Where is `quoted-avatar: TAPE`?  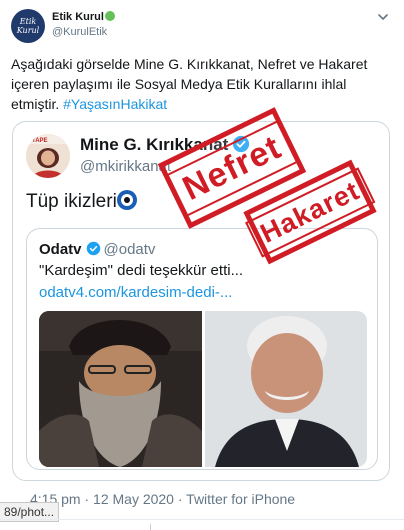
quoted-avatar: TAPE is located at coordinates (48, 156).